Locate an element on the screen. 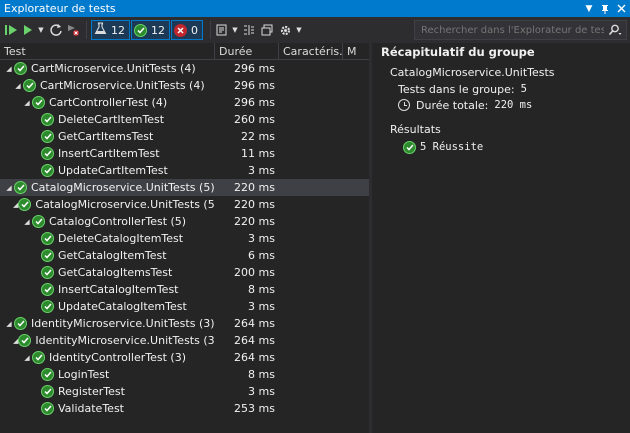  tree-row-label: ValidateTest is located at coordinates (91, 408).